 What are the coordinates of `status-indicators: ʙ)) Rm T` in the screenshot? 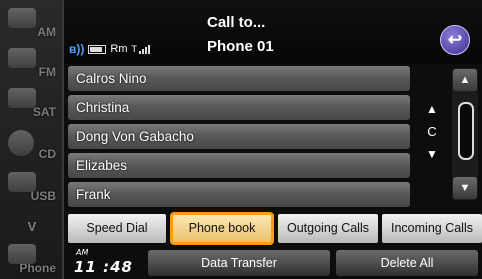 It's located at (109, 49).